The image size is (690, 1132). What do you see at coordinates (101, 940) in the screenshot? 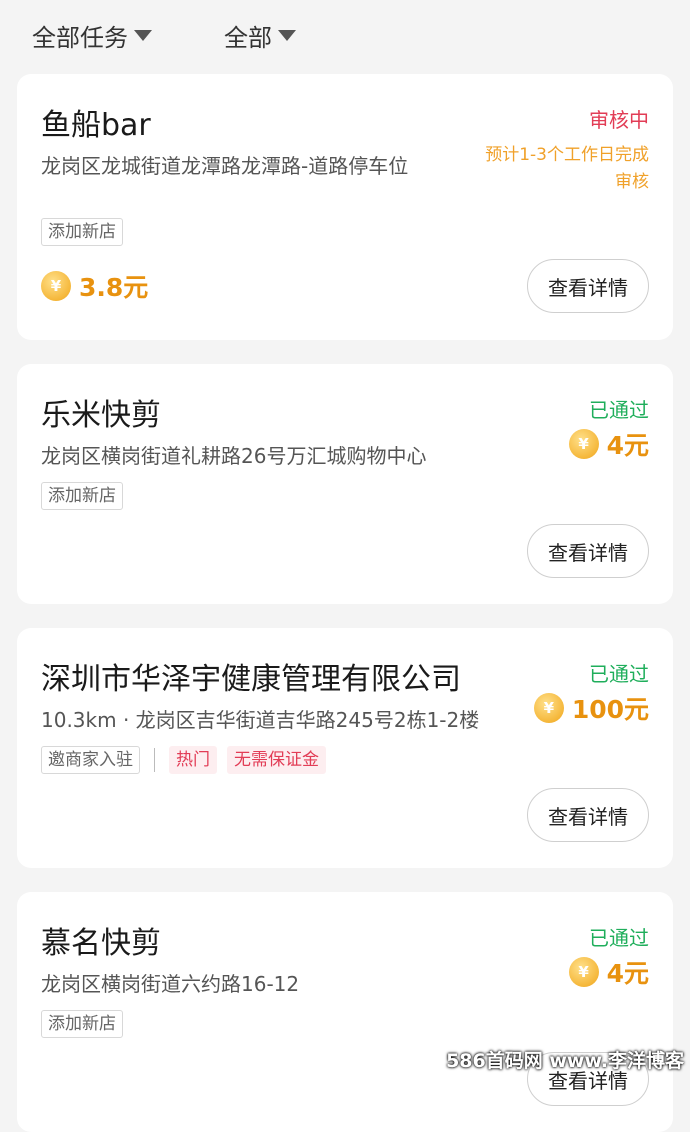
I see `task-title: 慕名快剪` at bounding box center [101, 940].